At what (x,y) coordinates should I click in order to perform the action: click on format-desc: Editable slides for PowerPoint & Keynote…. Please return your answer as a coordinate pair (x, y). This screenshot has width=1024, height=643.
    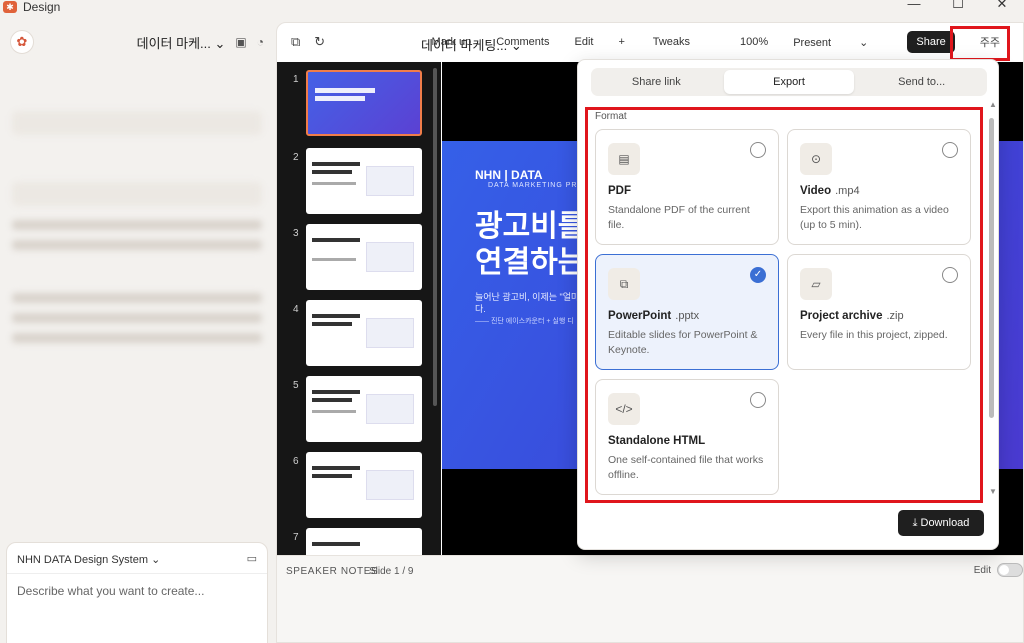
    Looking at the image, I should click on (683, 342).